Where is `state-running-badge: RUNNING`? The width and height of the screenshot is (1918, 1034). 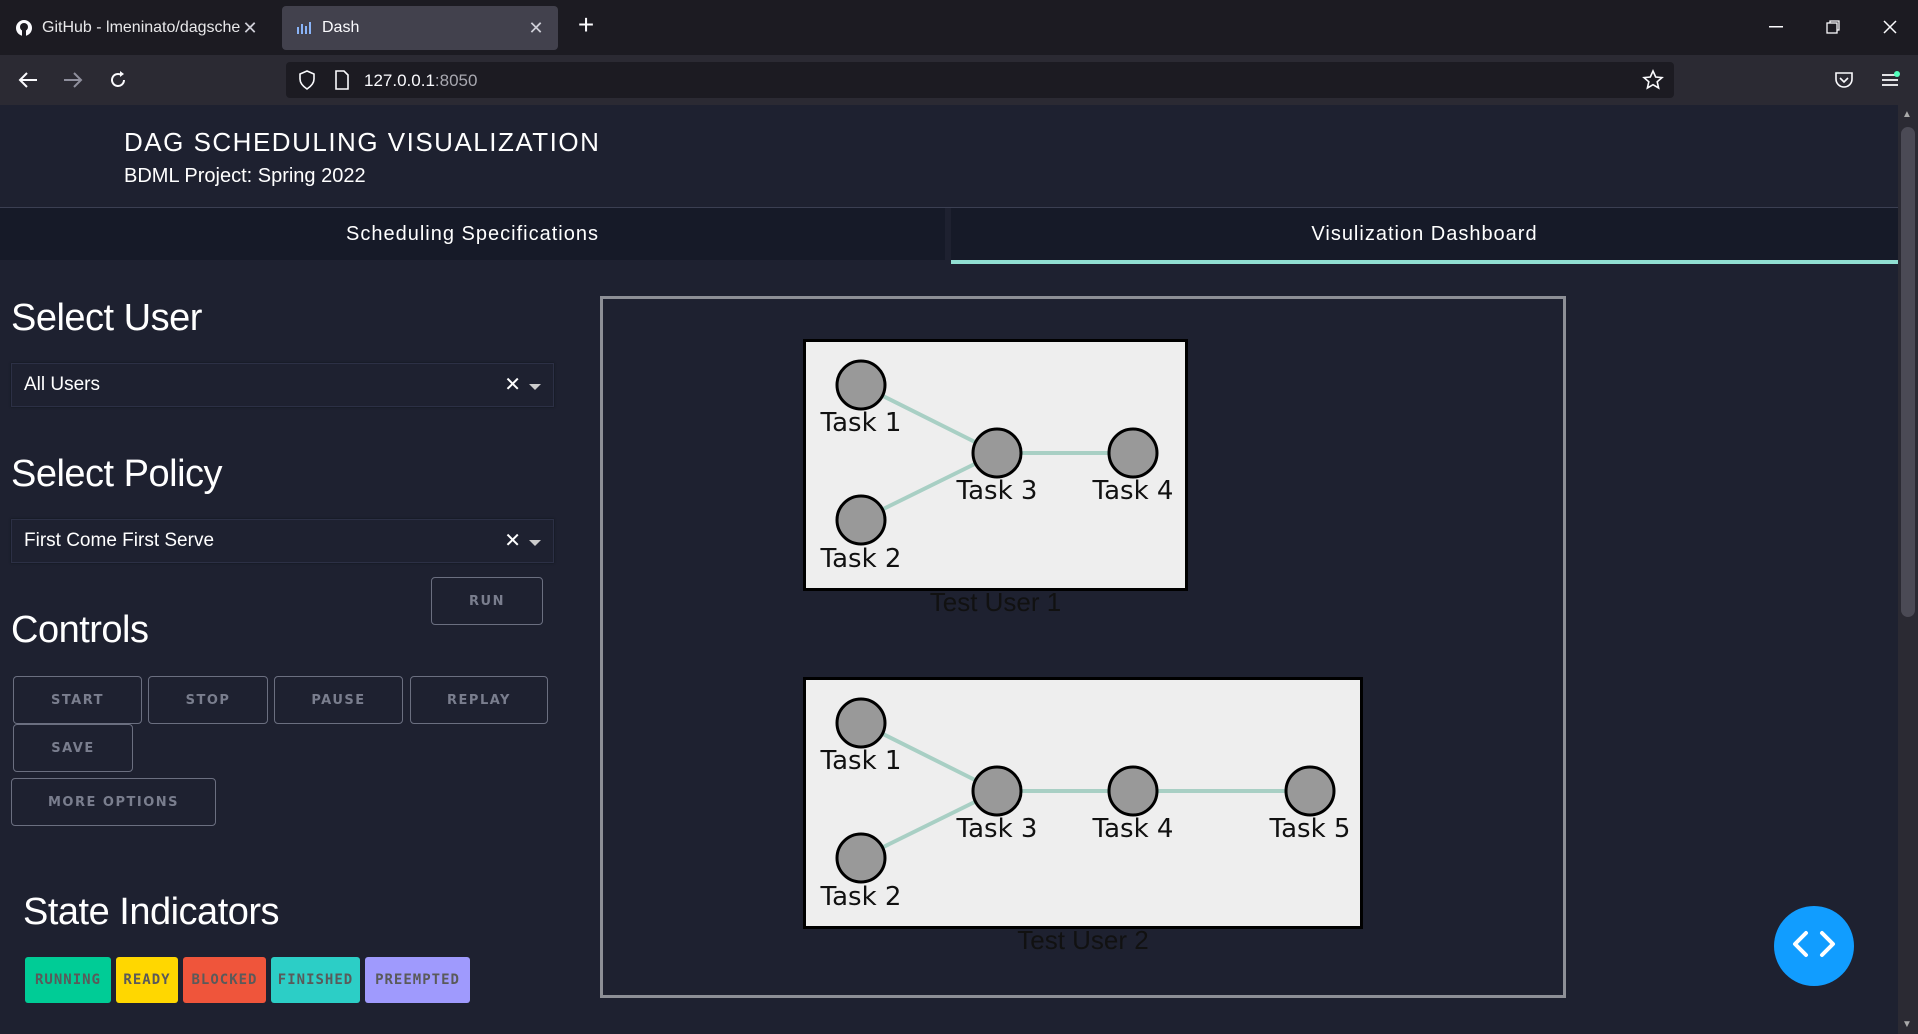
state-running-badge: RUNNING is located at coordinates (68, 980).